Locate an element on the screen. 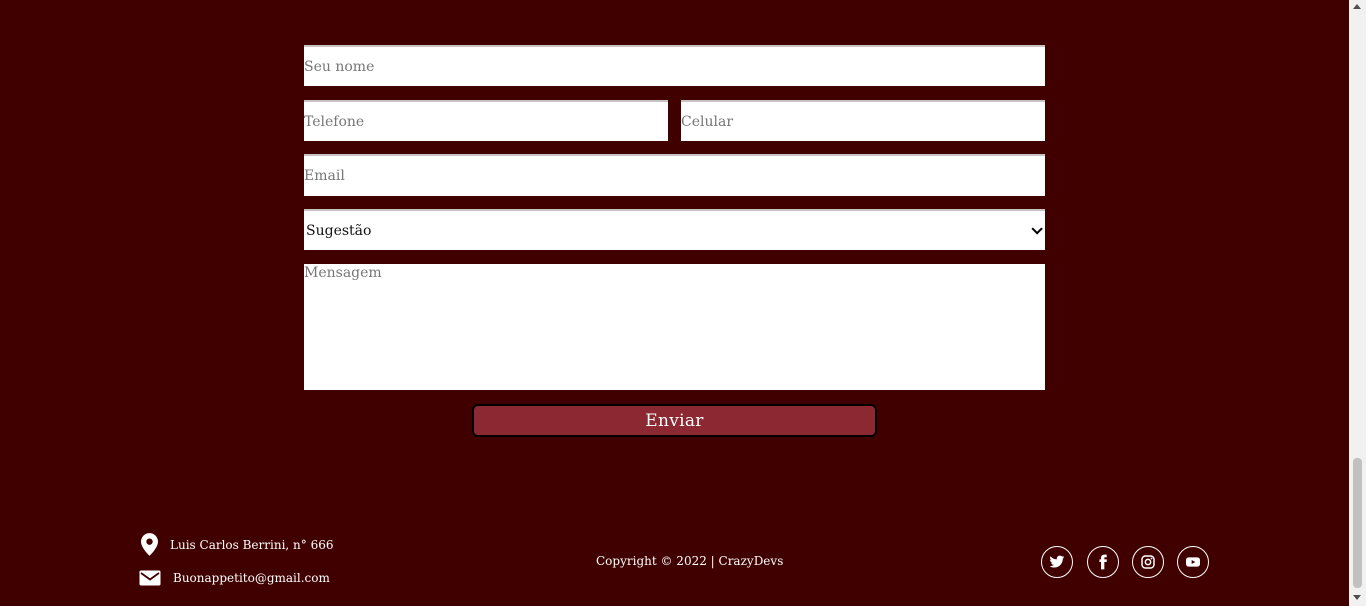  twitter-link is located at coordinates (1057, 562).